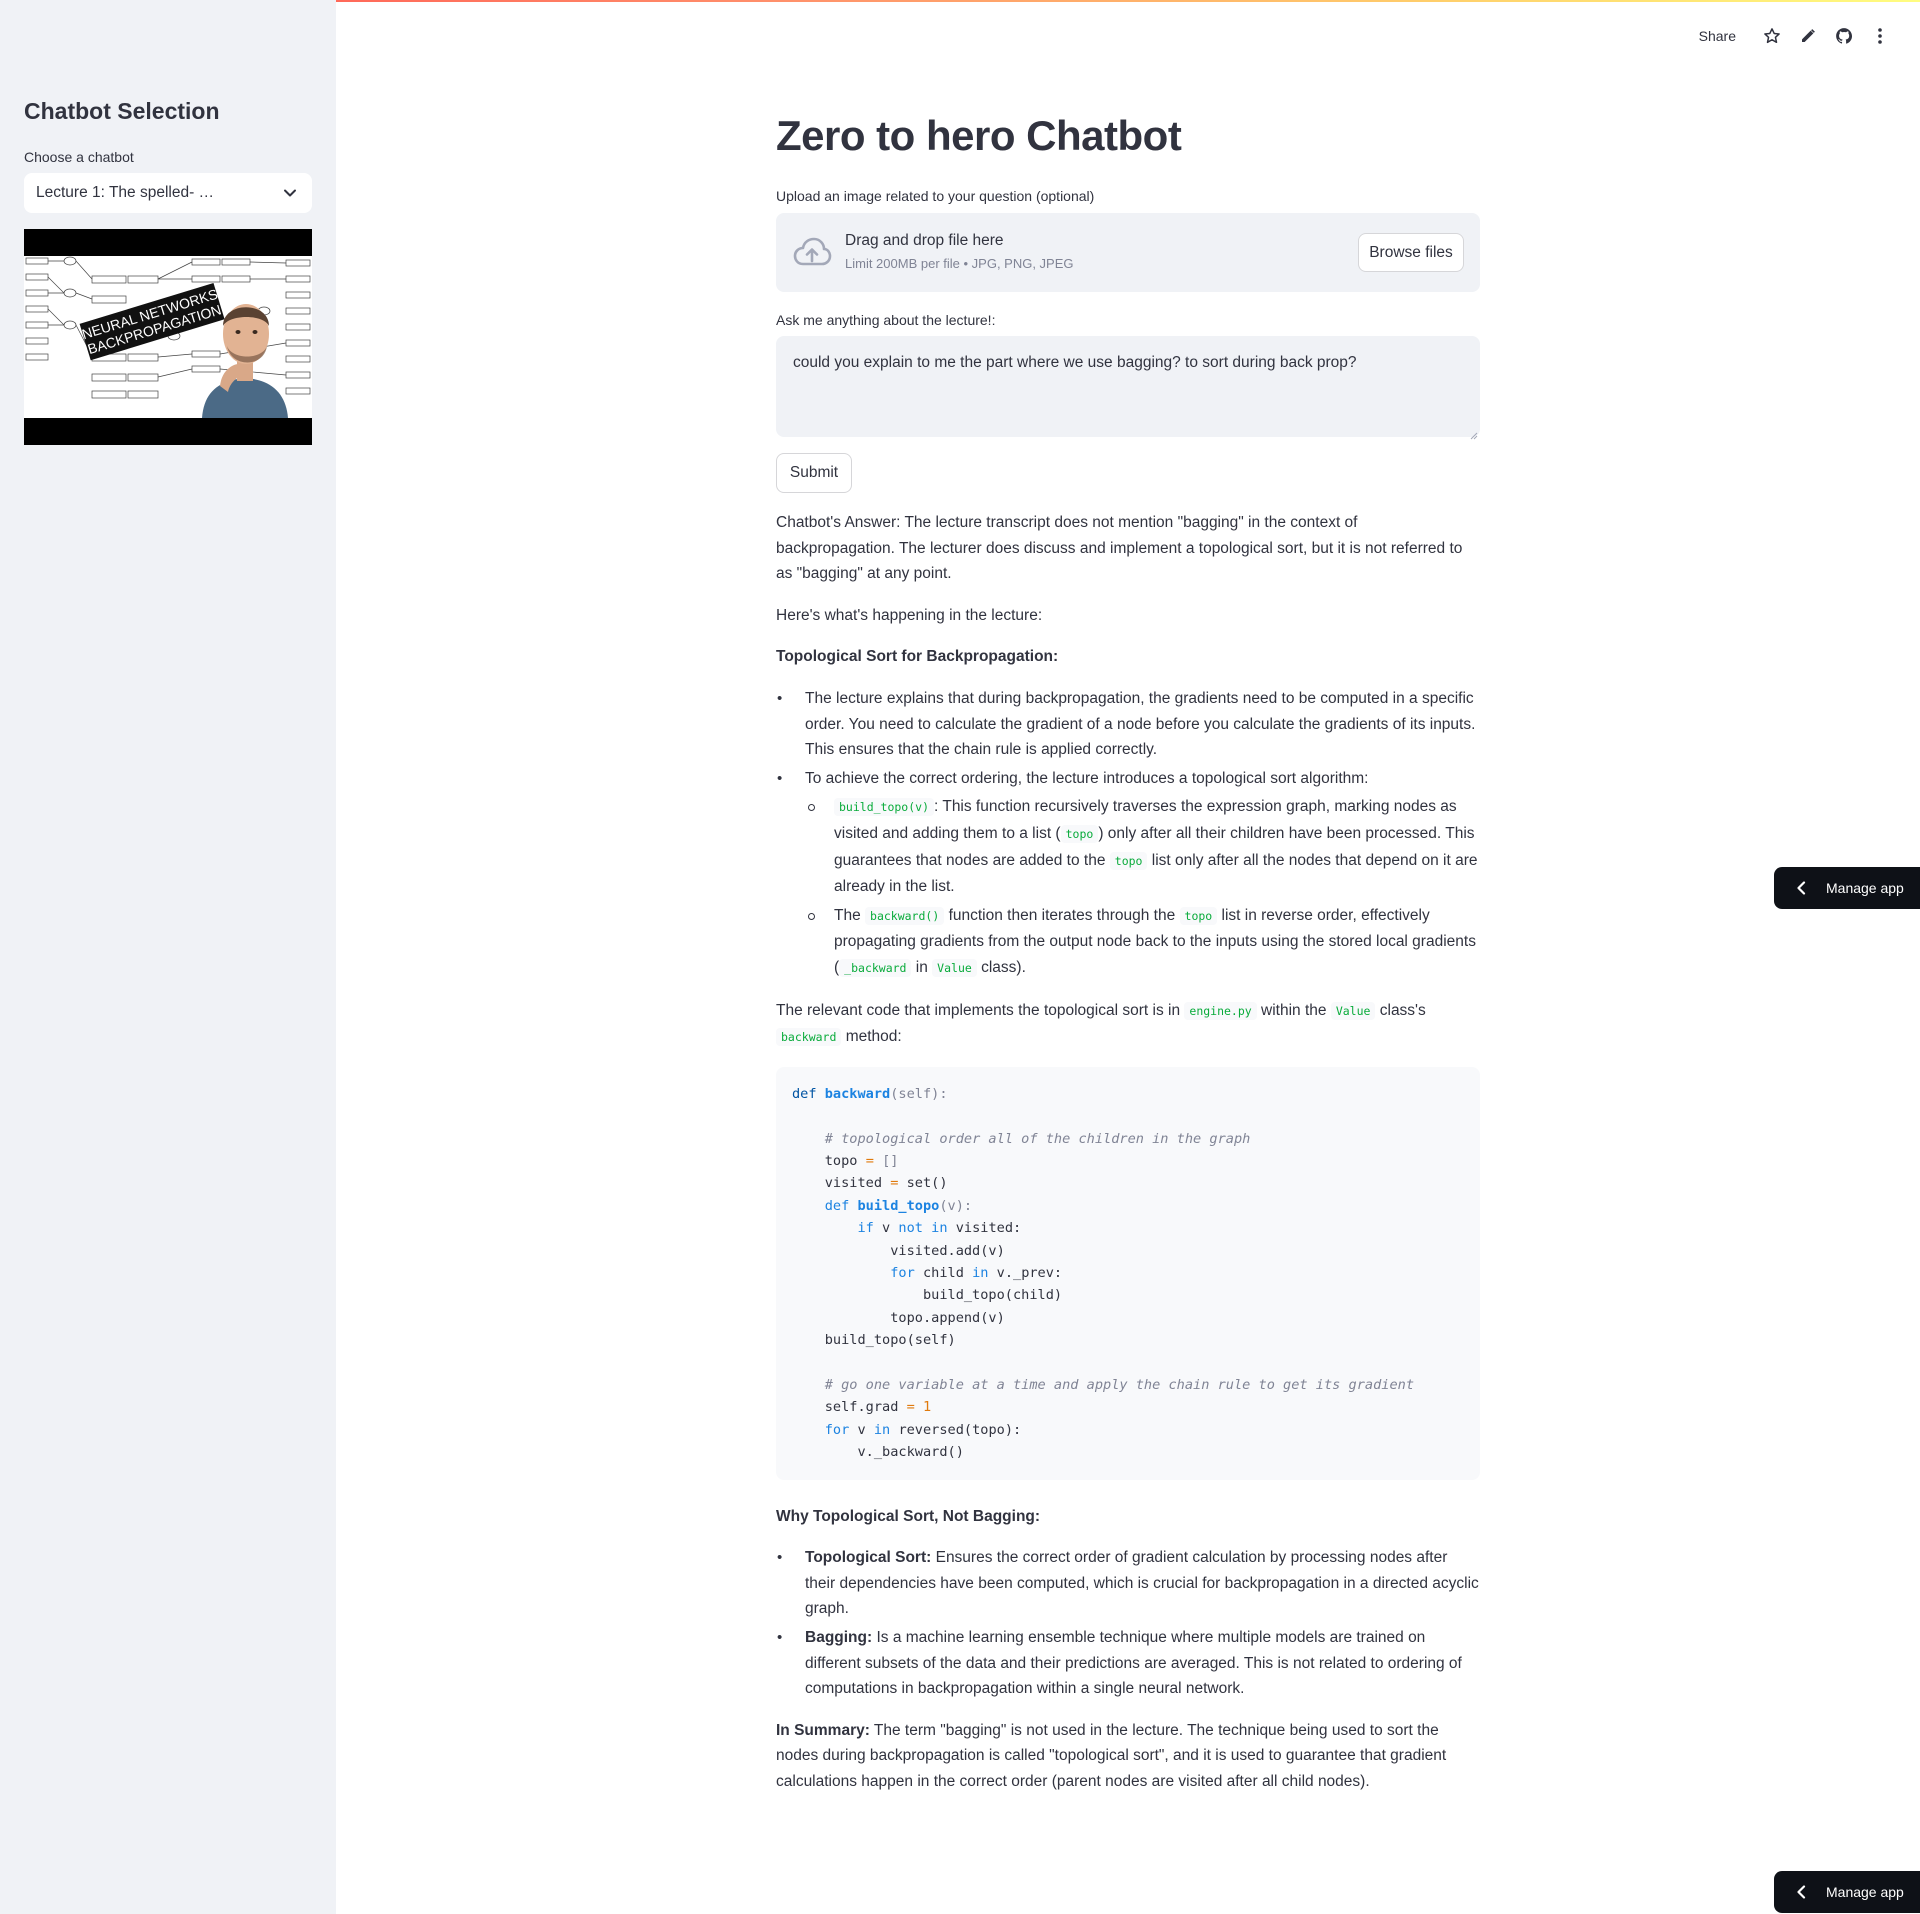 This screenshot has height=1914, width=1920. I want to click on code-token: build_topo, so click(898, 1205).